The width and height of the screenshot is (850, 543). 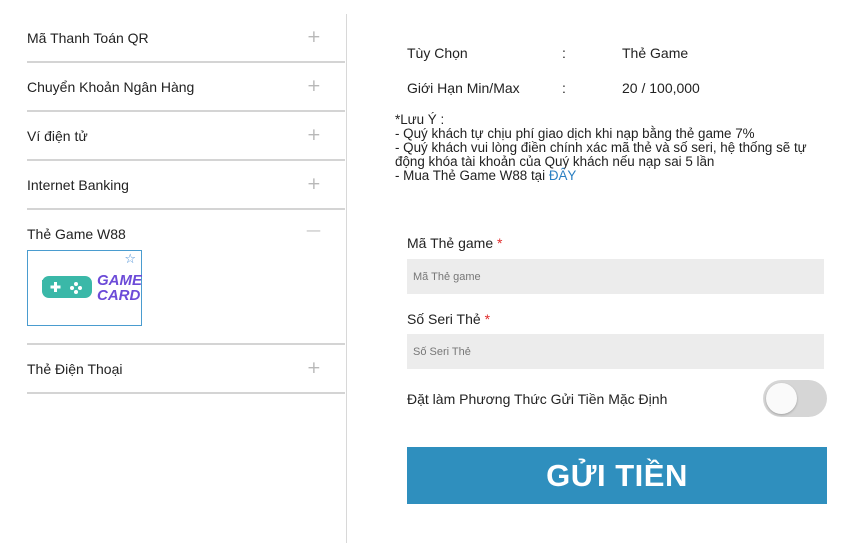 I want to click on submit-deposit-button: GỬI TIỀN, so click(x=617, y=475).